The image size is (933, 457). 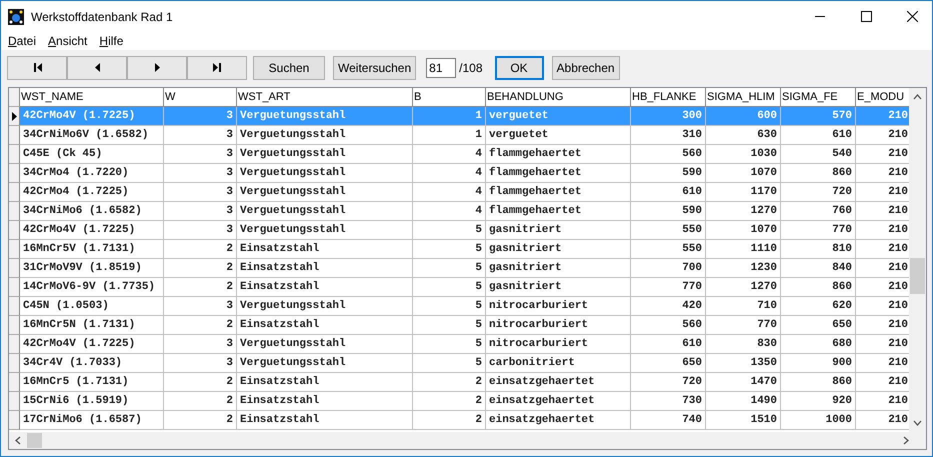 What do you see at coordinates (92, 249) in the screenshot?
I see `table-cell: 16MnCr5V (1.7131)` at bounding box center [92, 249].